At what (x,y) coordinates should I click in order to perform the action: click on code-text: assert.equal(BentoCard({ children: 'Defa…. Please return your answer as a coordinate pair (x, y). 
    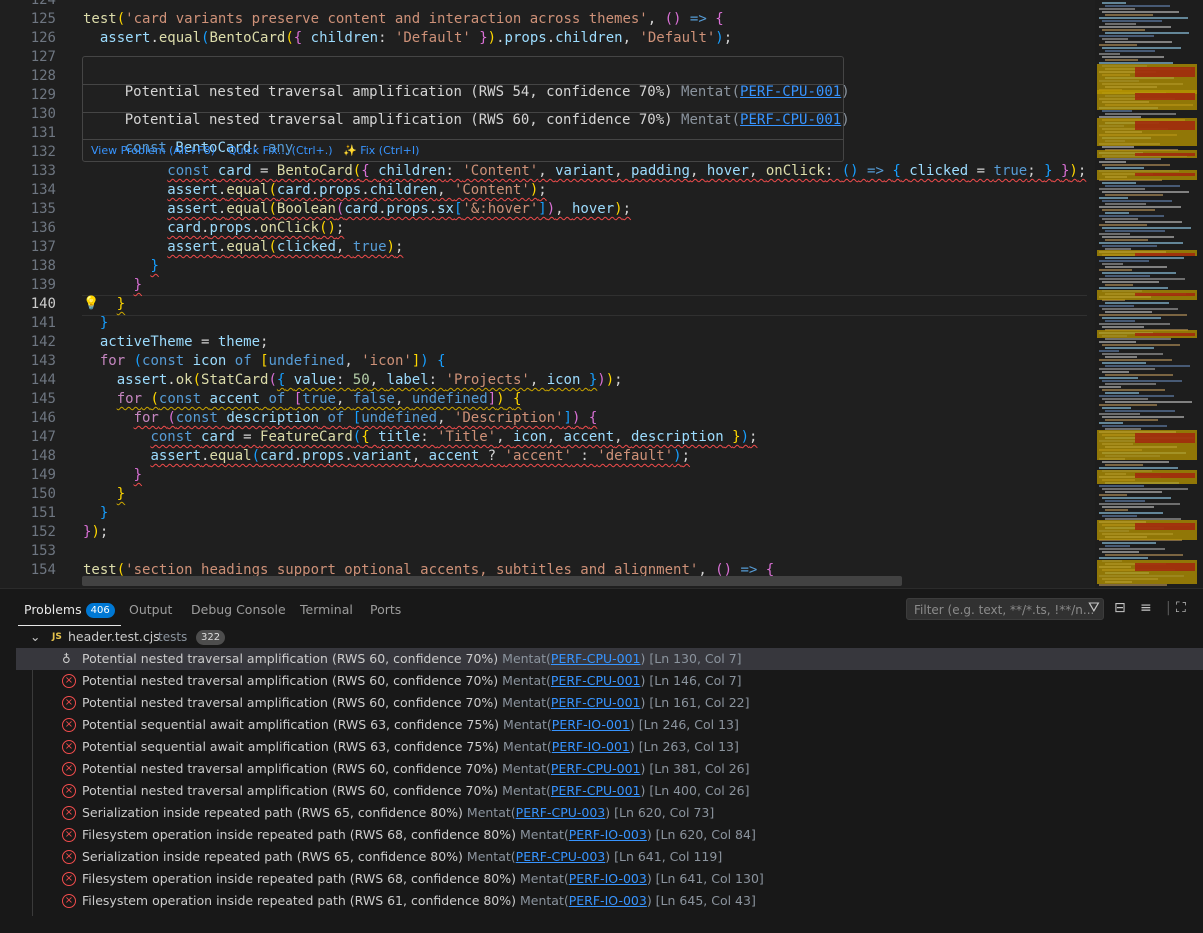
    Looking at the image, I should click on (407, 38).